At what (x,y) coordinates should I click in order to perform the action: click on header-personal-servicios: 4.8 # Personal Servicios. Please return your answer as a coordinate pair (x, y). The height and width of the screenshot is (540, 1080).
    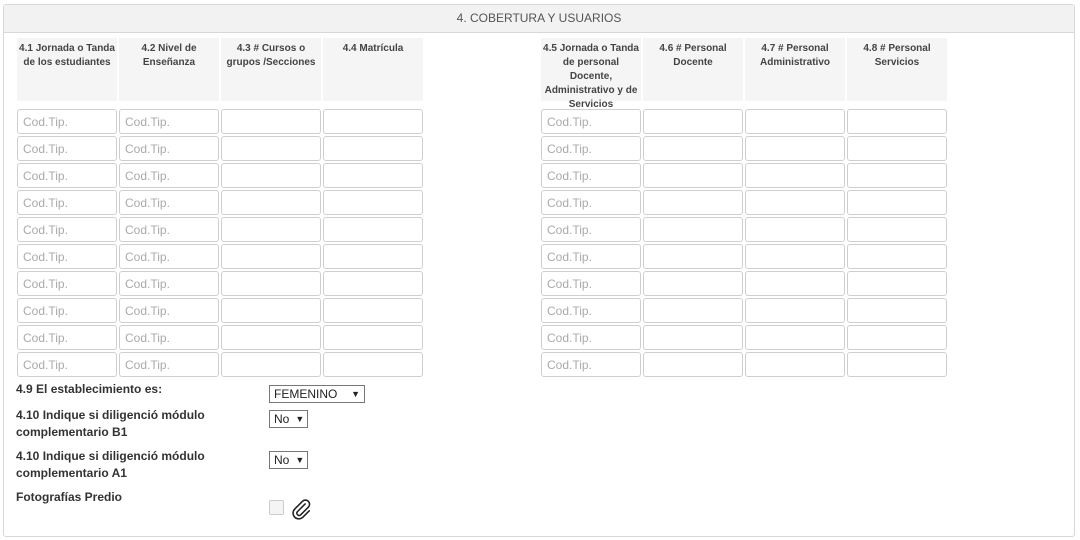
    Looking at the image, I should click on (897, 69).